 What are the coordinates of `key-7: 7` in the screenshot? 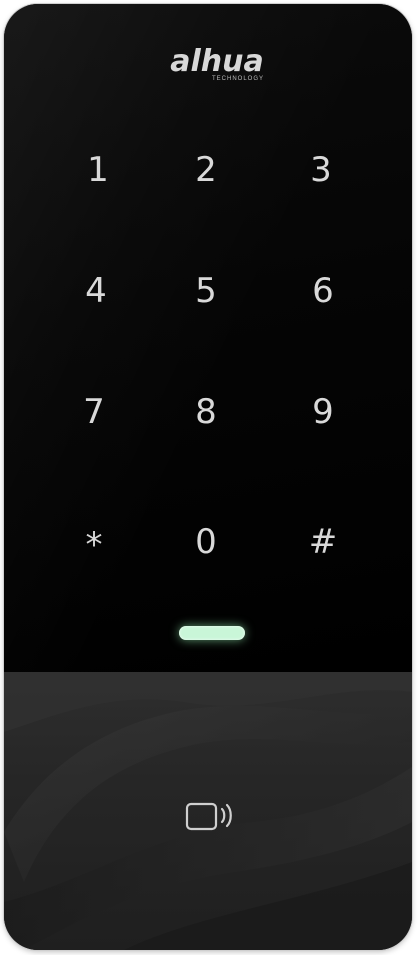 It's located at (94, 412).